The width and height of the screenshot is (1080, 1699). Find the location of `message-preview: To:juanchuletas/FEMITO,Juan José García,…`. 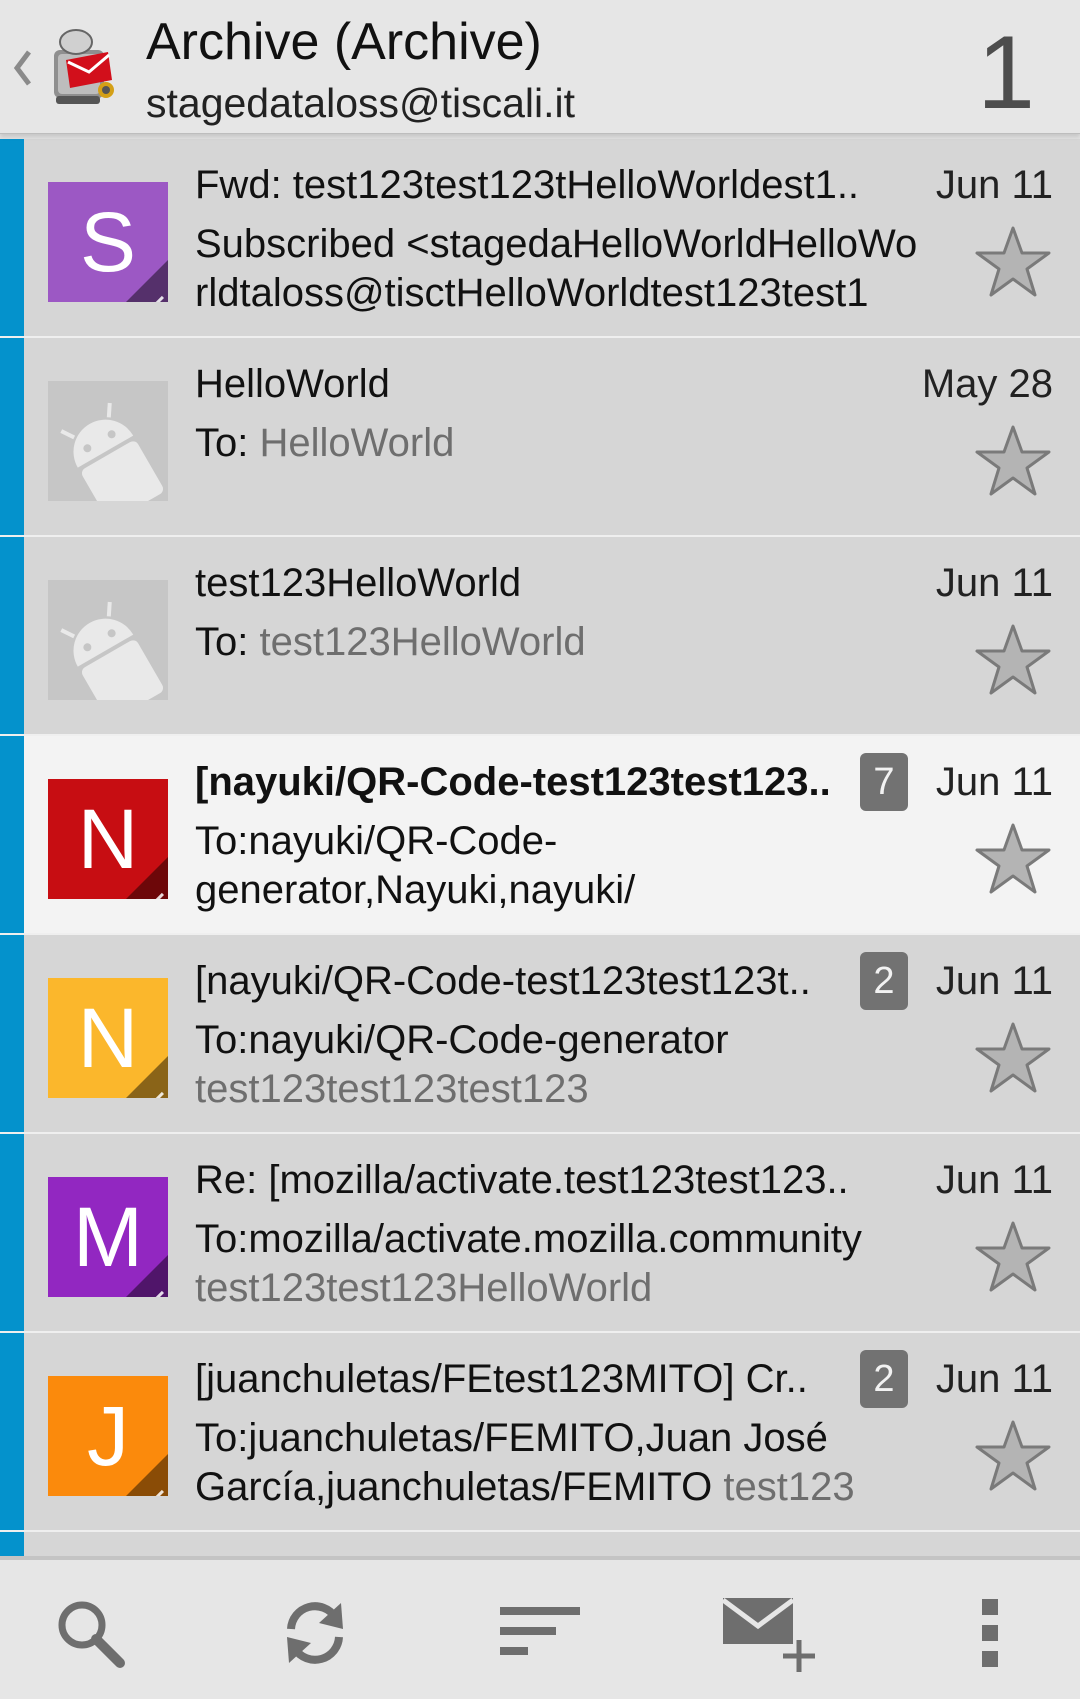

message-preview: To:juanchuletas/FEMITO,Juan José García,… is located at coordinates (575, 1463).